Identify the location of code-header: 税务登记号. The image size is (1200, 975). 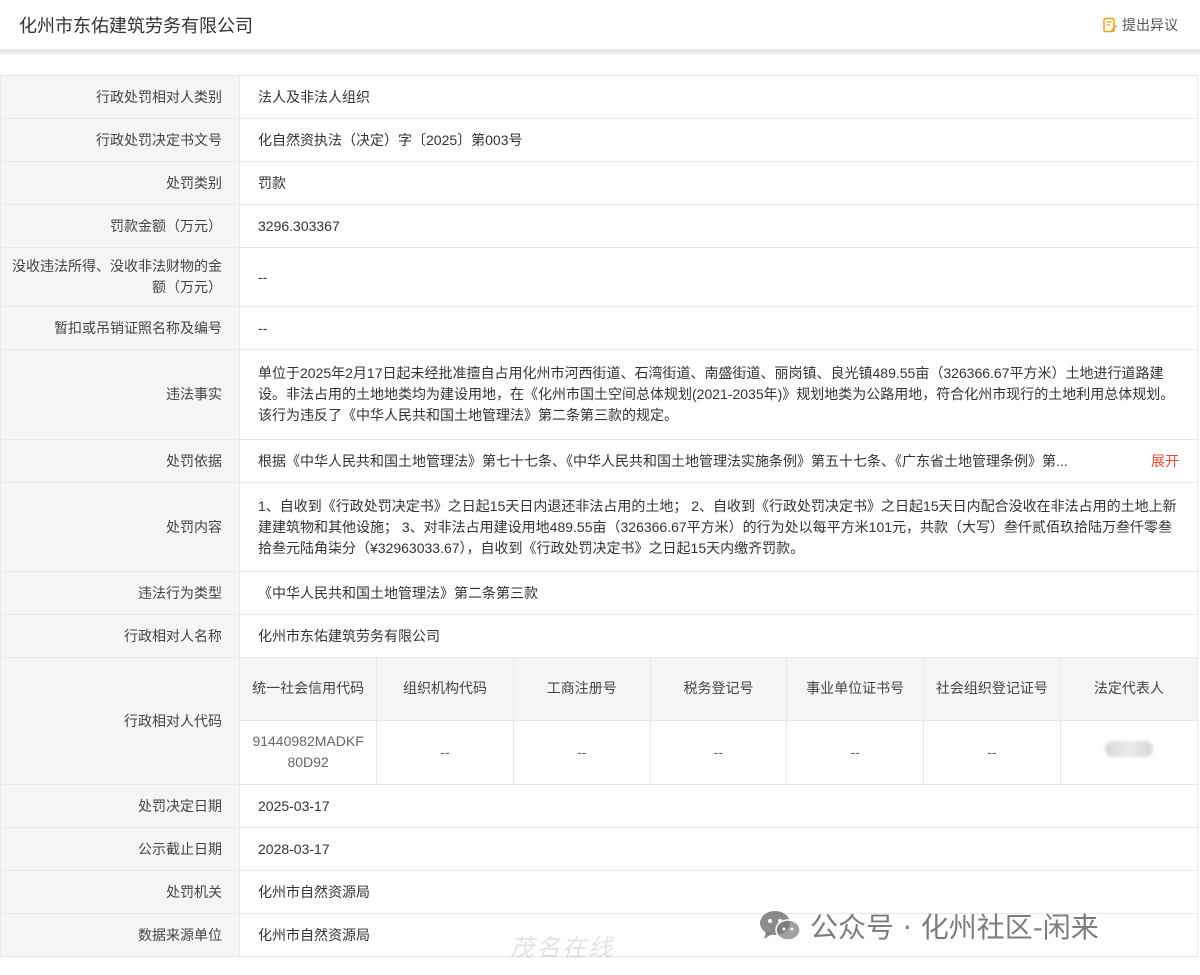
(718, 689).